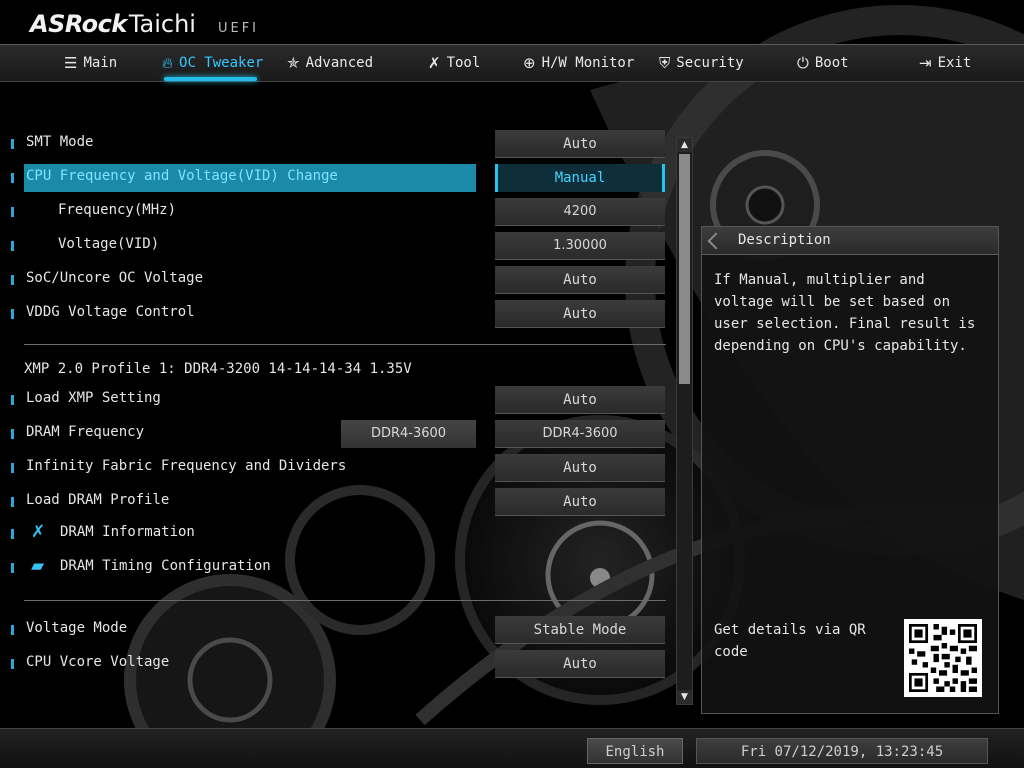 Image resolution: width=1024 pixels, height=768 pixels. Describe the element at coordinates (186, 466) in the screenshot. I see `setting-label: Infinity Fabric Frequency and Dividers` at that location.